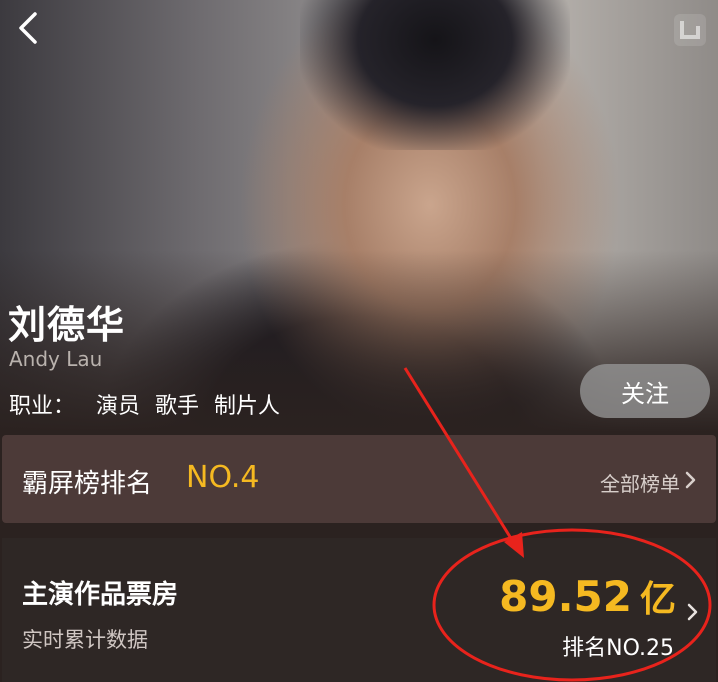  I want to click on artist-english-name: Andy Lau, so click(56, 359).